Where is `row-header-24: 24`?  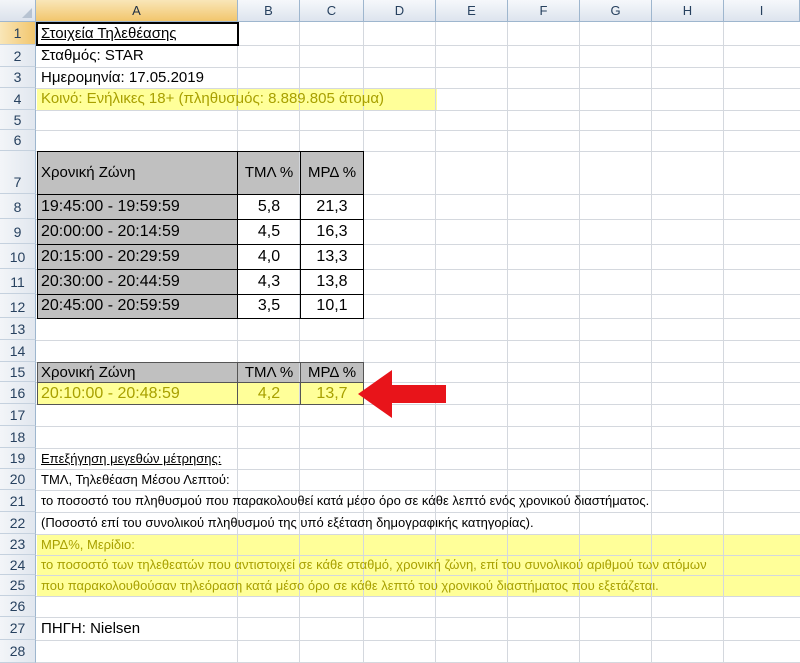 row-header-24: 24 is located at coordinates (18, 565).